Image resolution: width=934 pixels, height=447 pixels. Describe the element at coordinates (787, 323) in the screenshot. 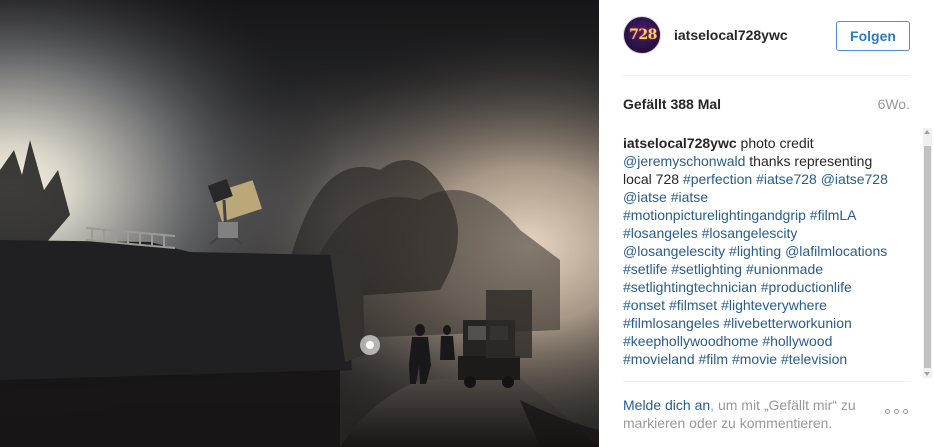

I see `caption-tag-link: #livebetterworkunion` at that location.